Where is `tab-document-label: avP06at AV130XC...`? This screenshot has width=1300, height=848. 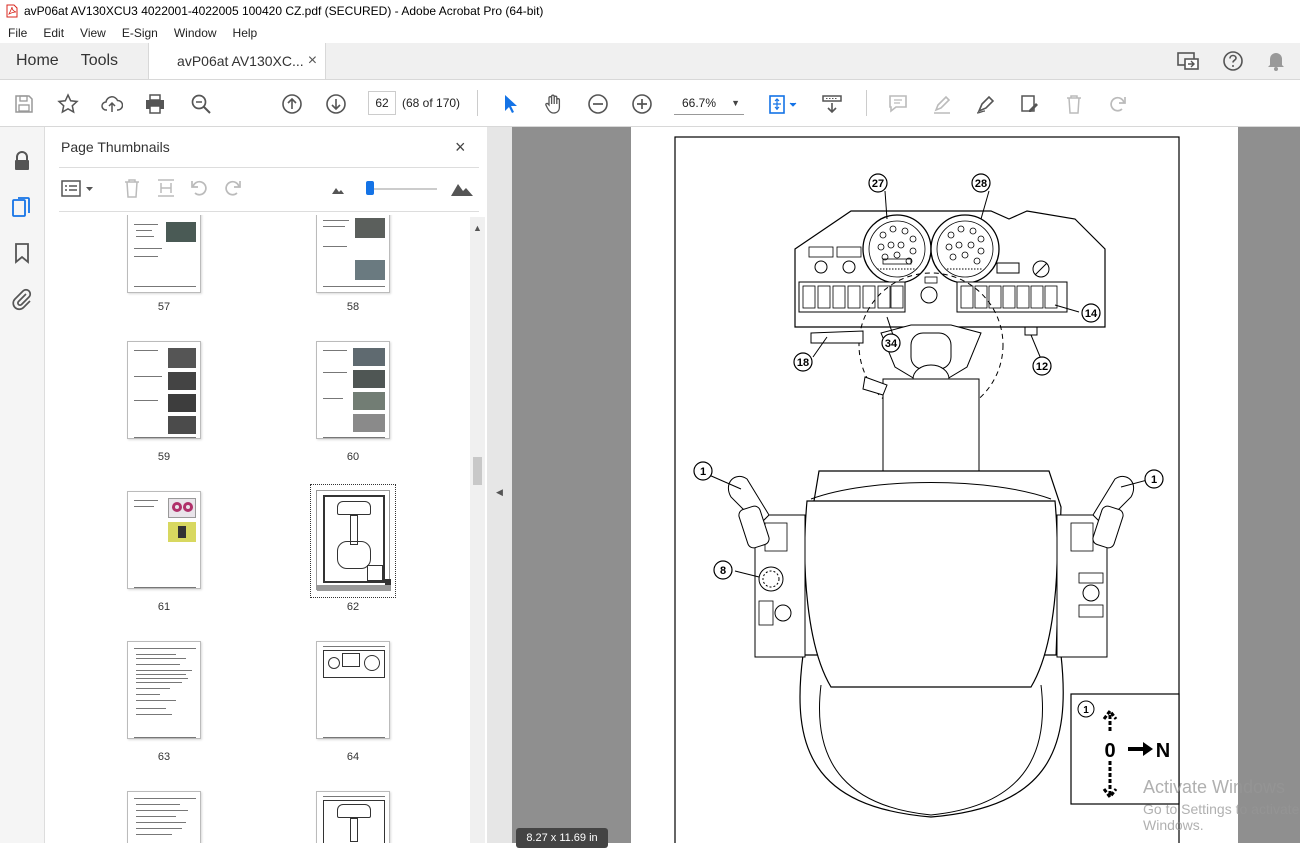 tab-document-label: avP06at AV130XC... is located at coordinates (240, 61).